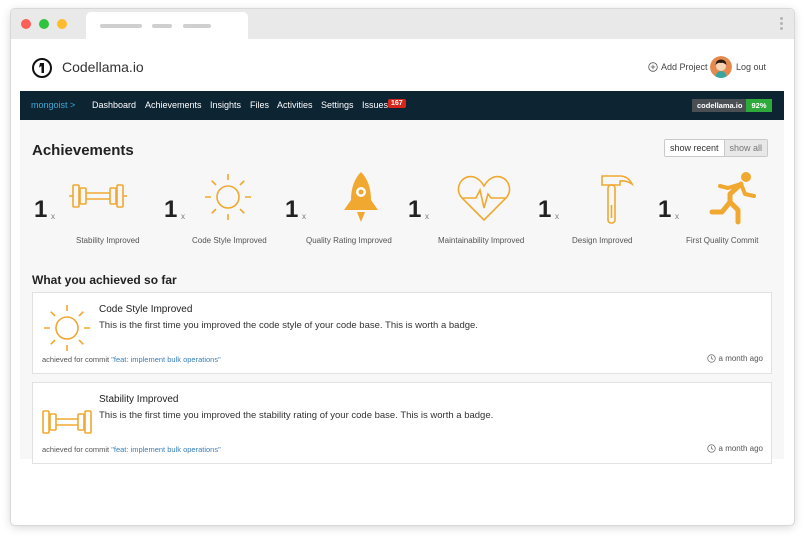 This screenshot has width=805, height=539. Describe the element at coordinates (62, 24) in the screenshot. I see `minimize-window-button` at that location.